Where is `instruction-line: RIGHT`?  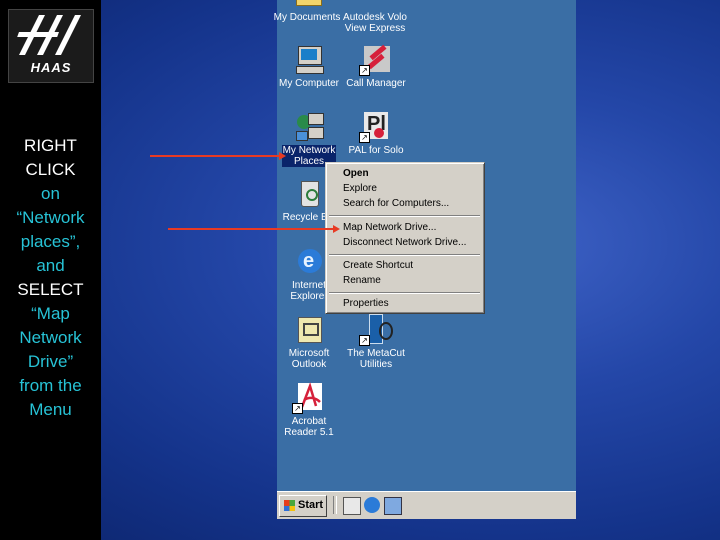
instruction-line: RIGHT is located at coordinates (50, 145).